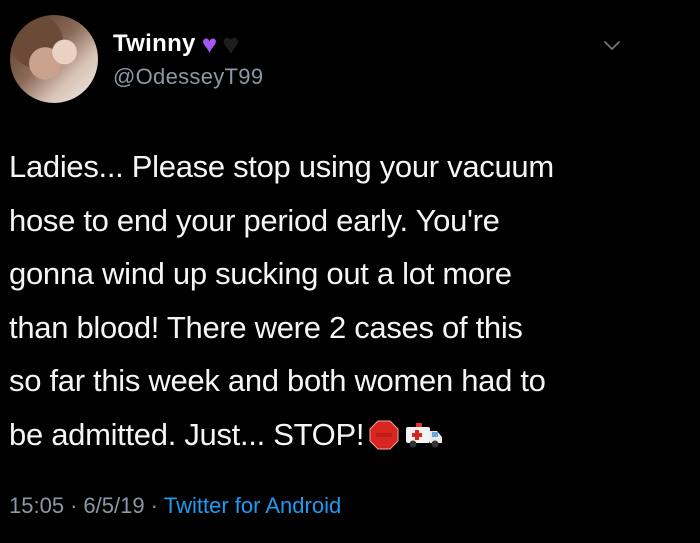  What do you see at coordinates (36, 506) in the screenshot?
I see `tweet-time: 15:05` at bounding box center [36, 506].